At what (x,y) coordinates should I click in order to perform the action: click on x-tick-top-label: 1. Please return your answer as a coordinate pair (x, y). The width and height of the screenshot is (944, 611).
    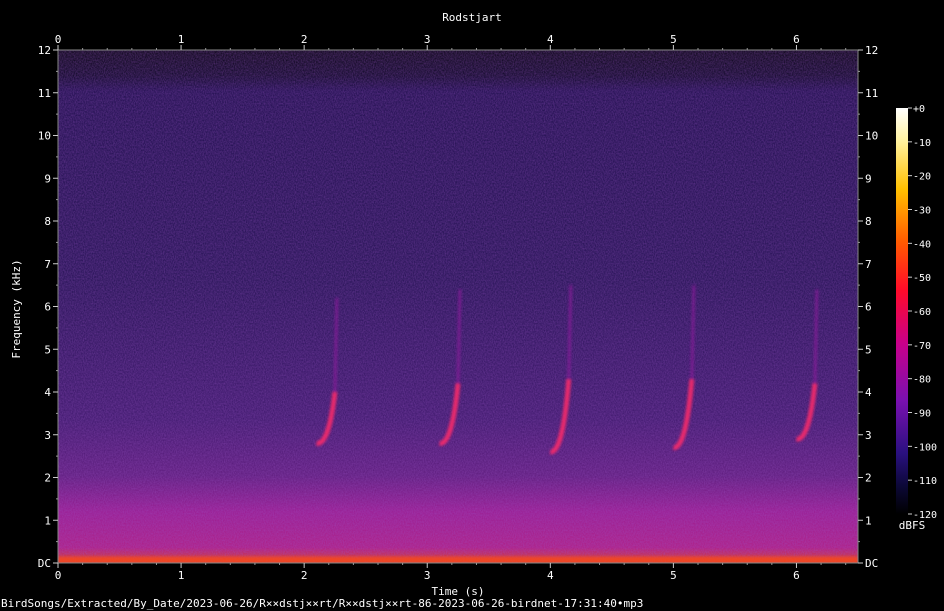
    Looking at the image, I should click on (181, 39).